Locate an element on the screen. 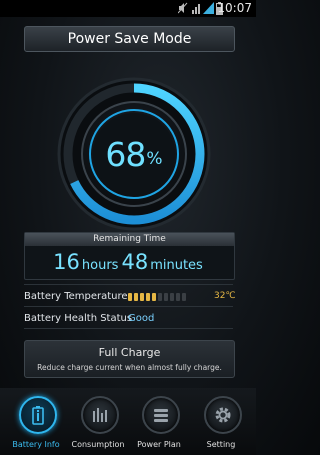 The image size is (320, 455). wifi-icon is located at coordinates (196, 9).